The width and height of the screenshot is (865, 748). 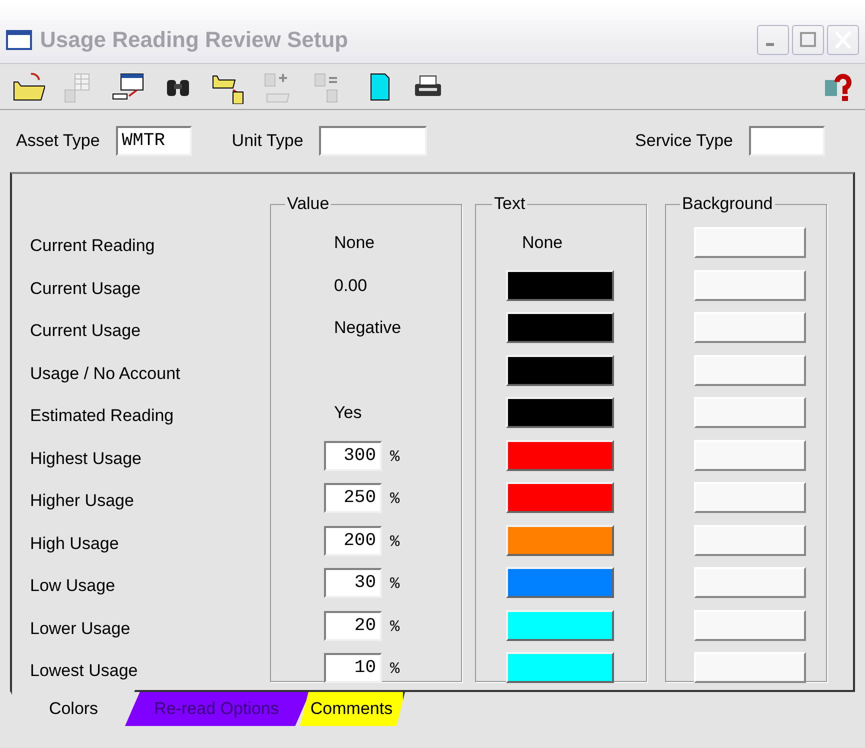 I want to click on field-label: Asset Type, so click(x=58, y=141).